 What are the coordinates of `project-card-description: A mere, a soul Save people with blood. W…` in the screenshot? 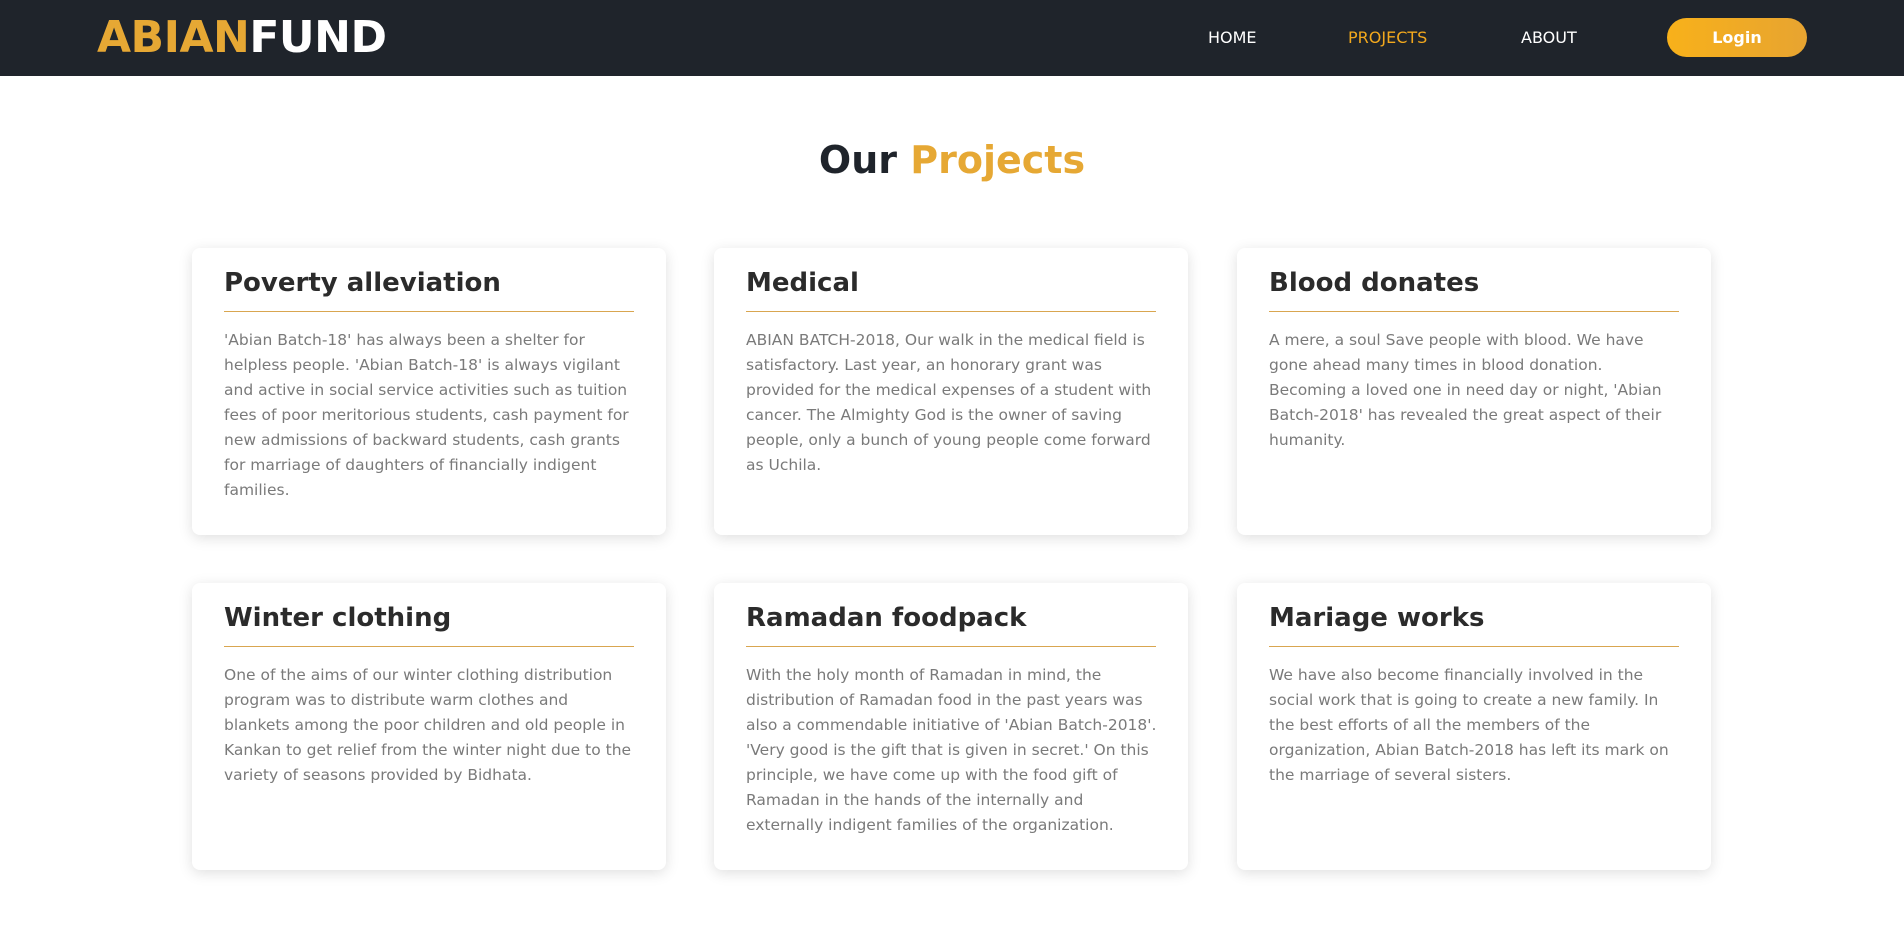 It's located at (1465, 390).